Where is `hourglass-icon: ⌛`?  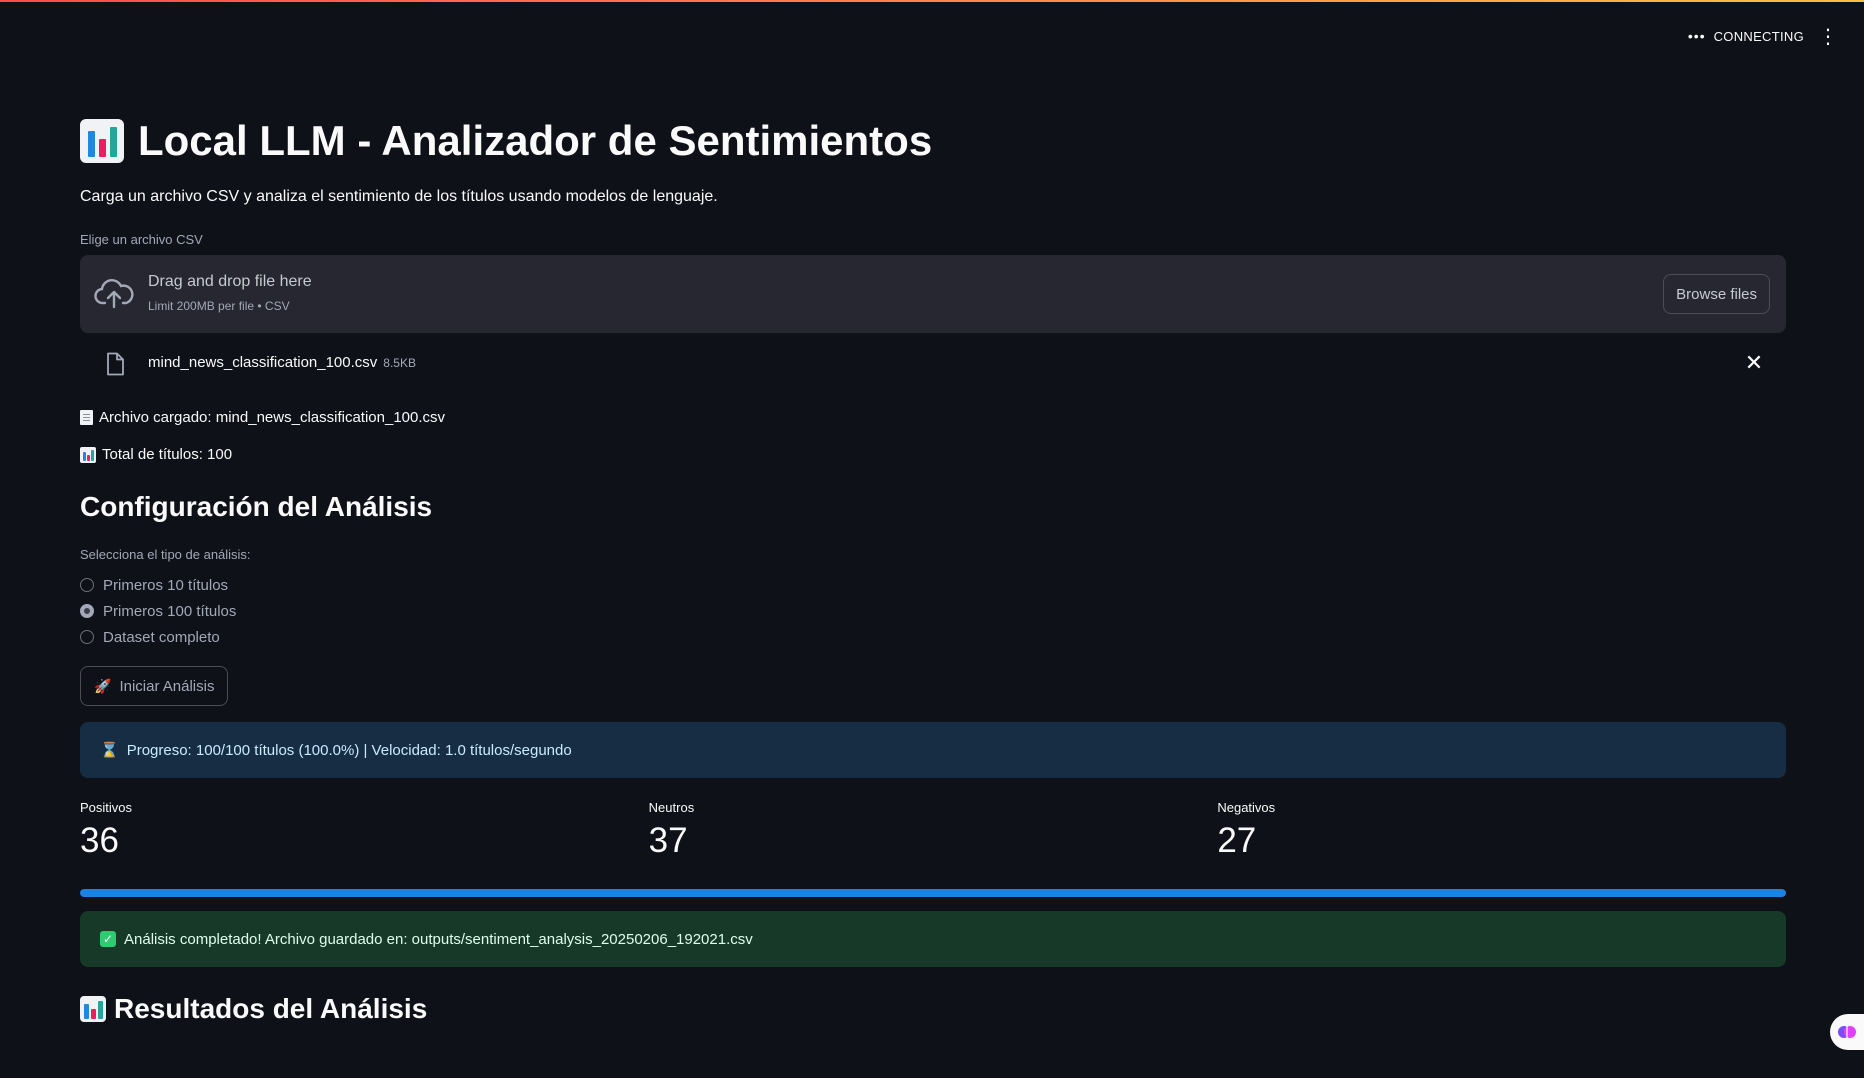
hourglass-icon: ⌛ is located at coordinates (109, 750).